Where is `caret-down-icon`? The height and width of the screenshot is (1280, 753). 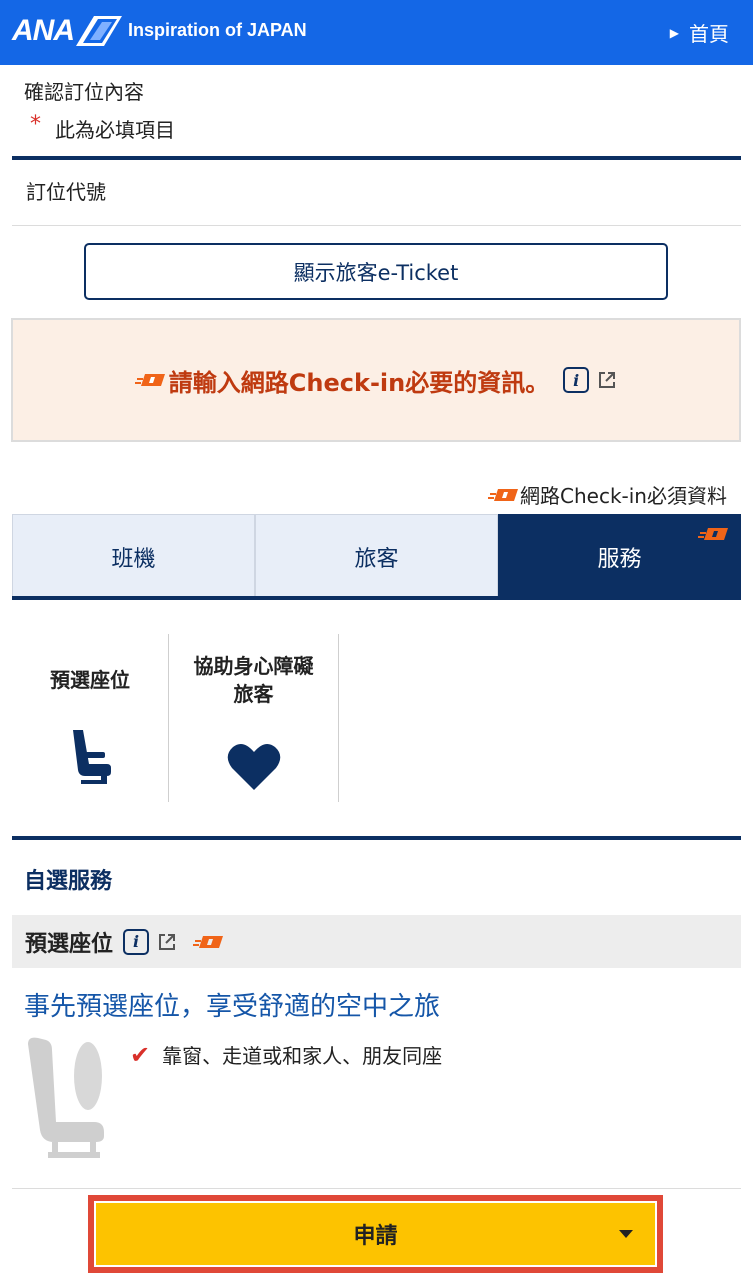
caret-down-icon is located at coordinates (626, 1234).